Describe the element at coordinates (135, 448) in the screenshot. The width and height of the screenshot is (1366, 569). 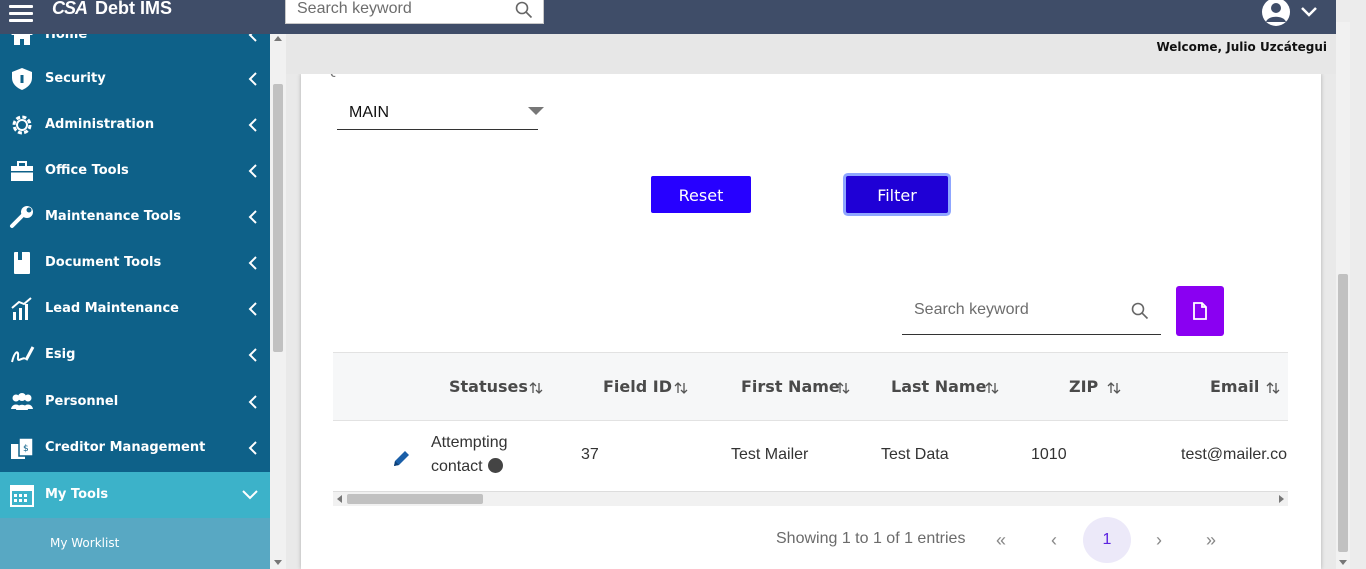
I see `sidebar-item-creditor-management: $ Creditor Management` at that location.